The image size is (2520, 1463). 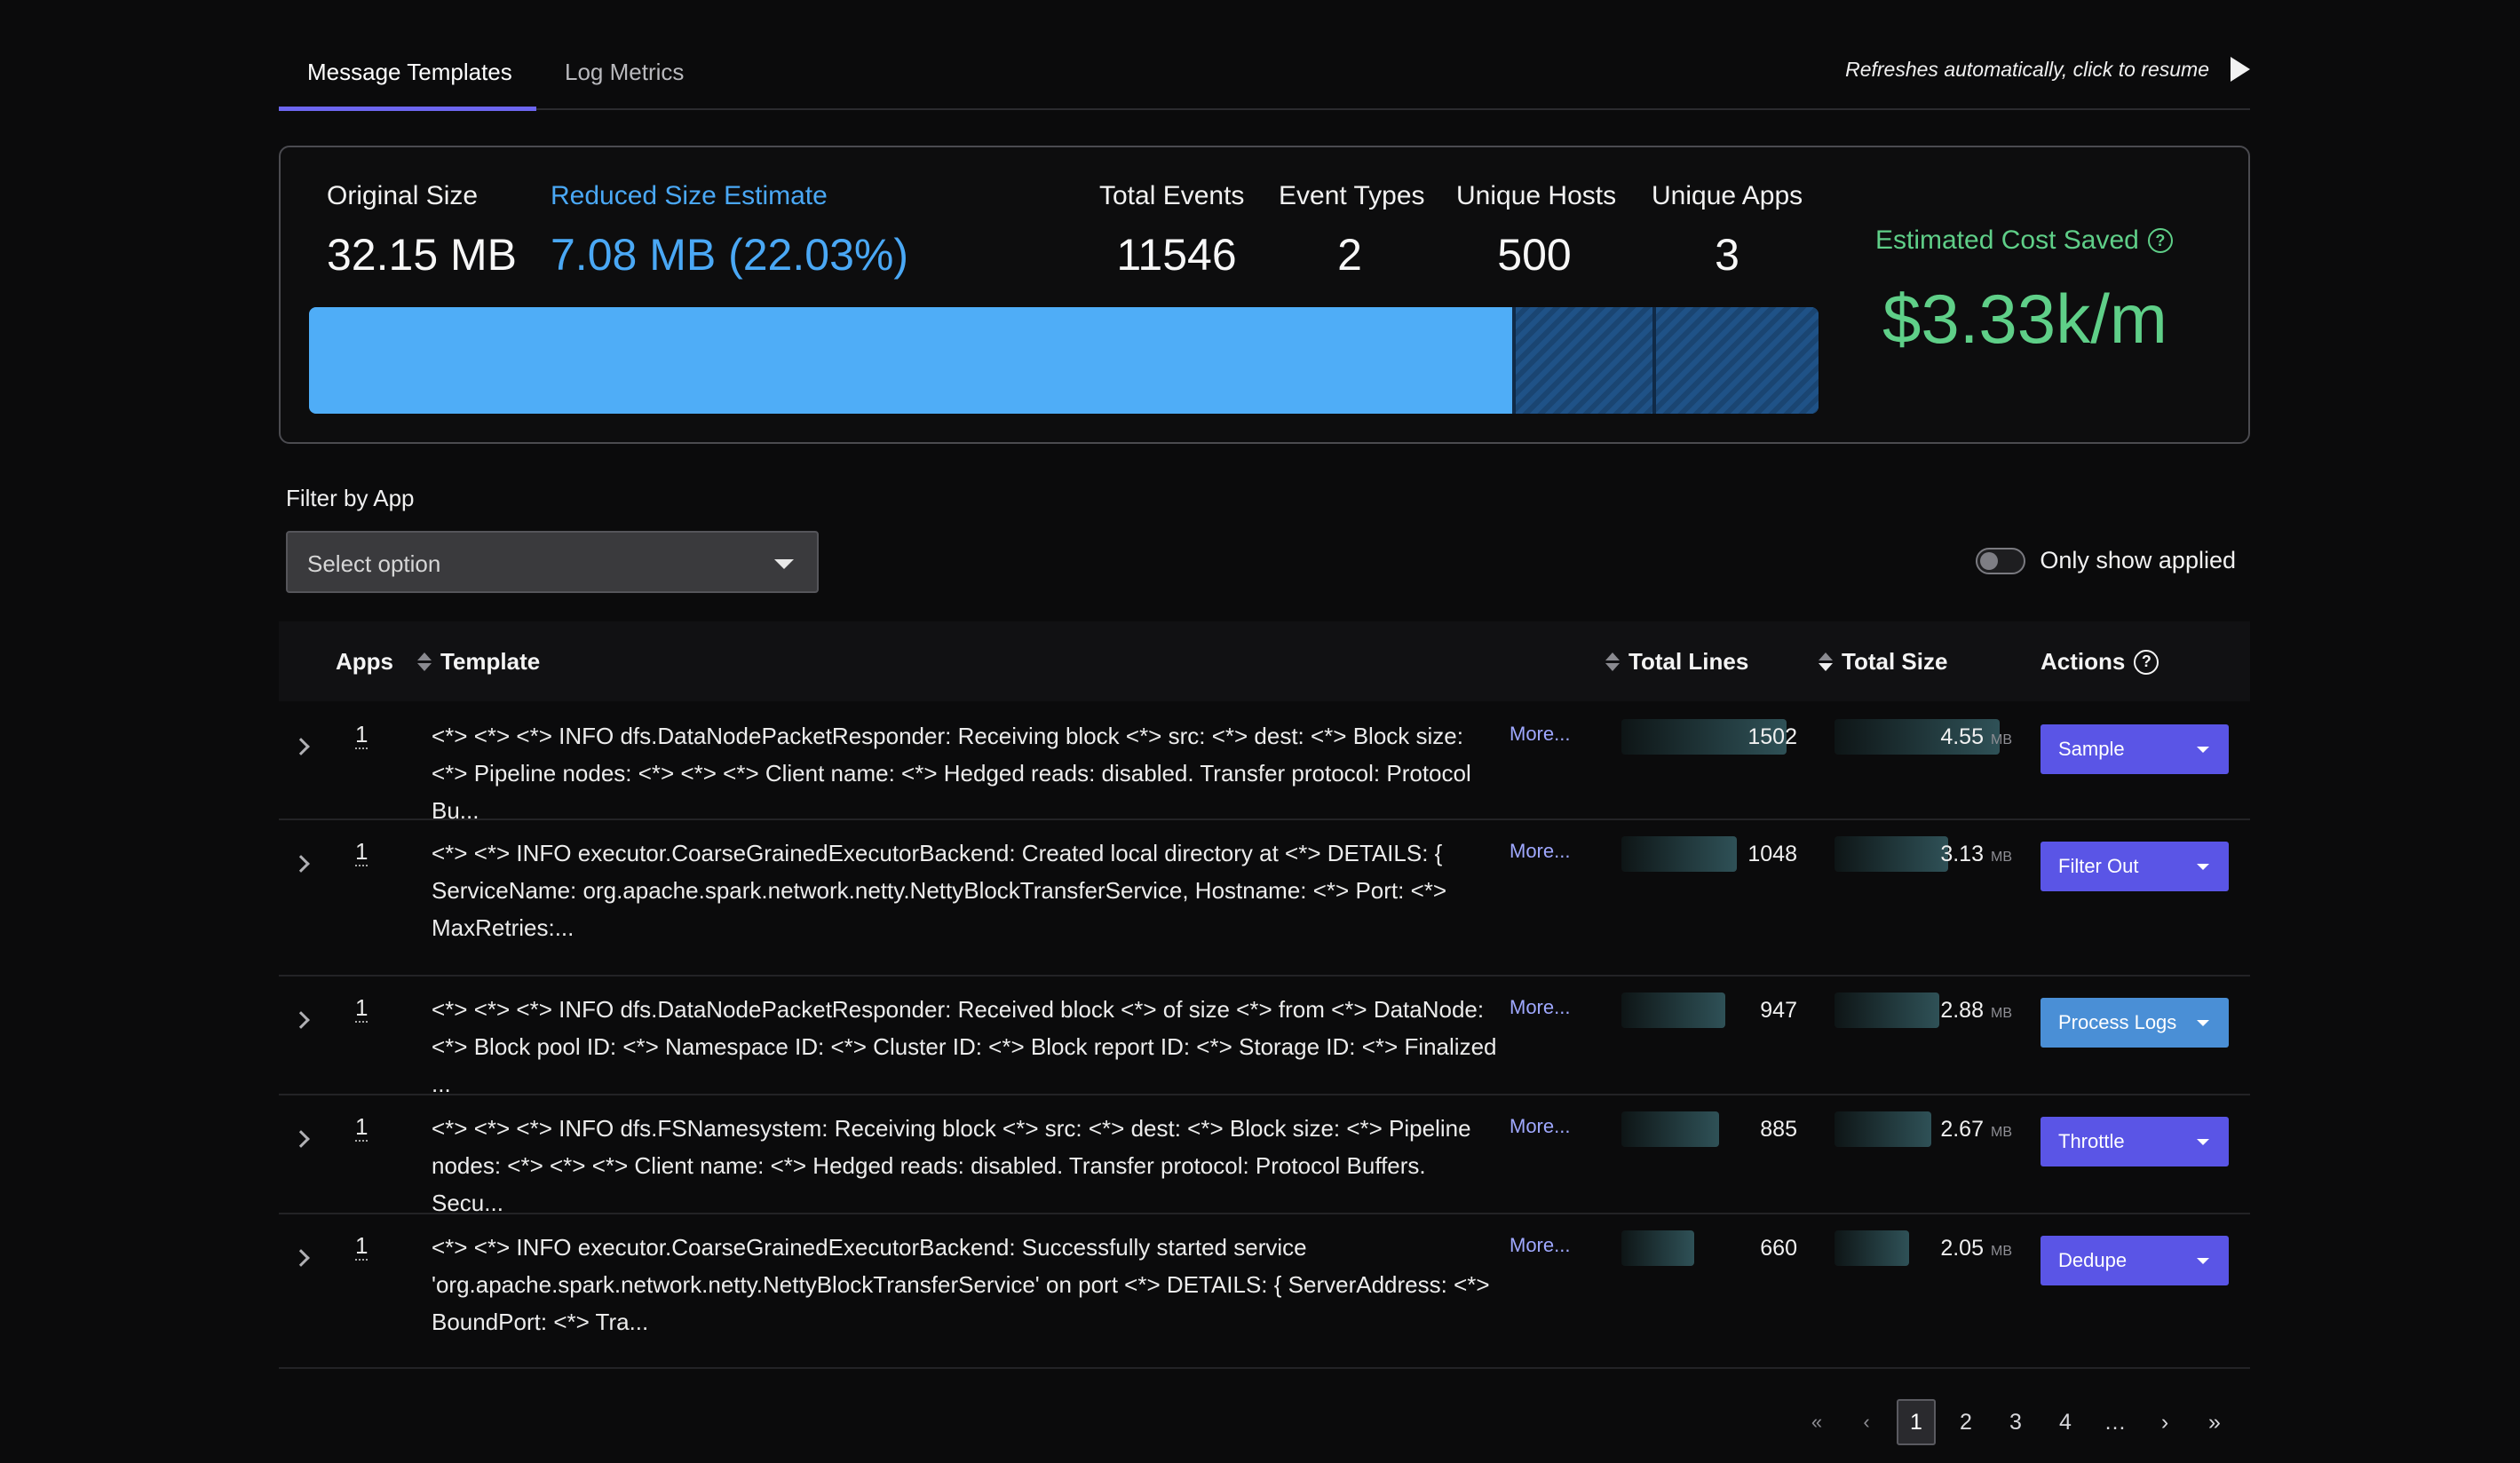 I want to click on total-events-label: Total Events, so click(x=1172, y=195).